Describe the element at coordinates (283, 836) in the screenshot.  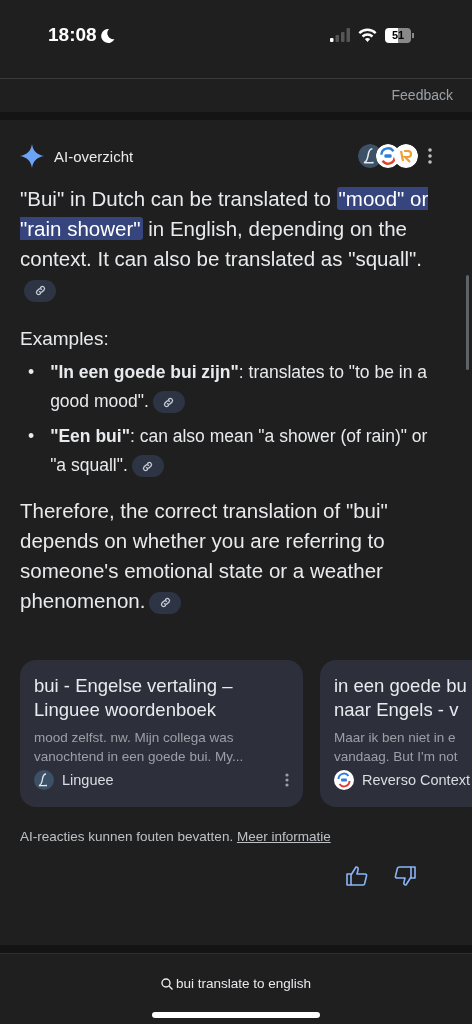
I see `more-info-link: Meer informatie` at that location.